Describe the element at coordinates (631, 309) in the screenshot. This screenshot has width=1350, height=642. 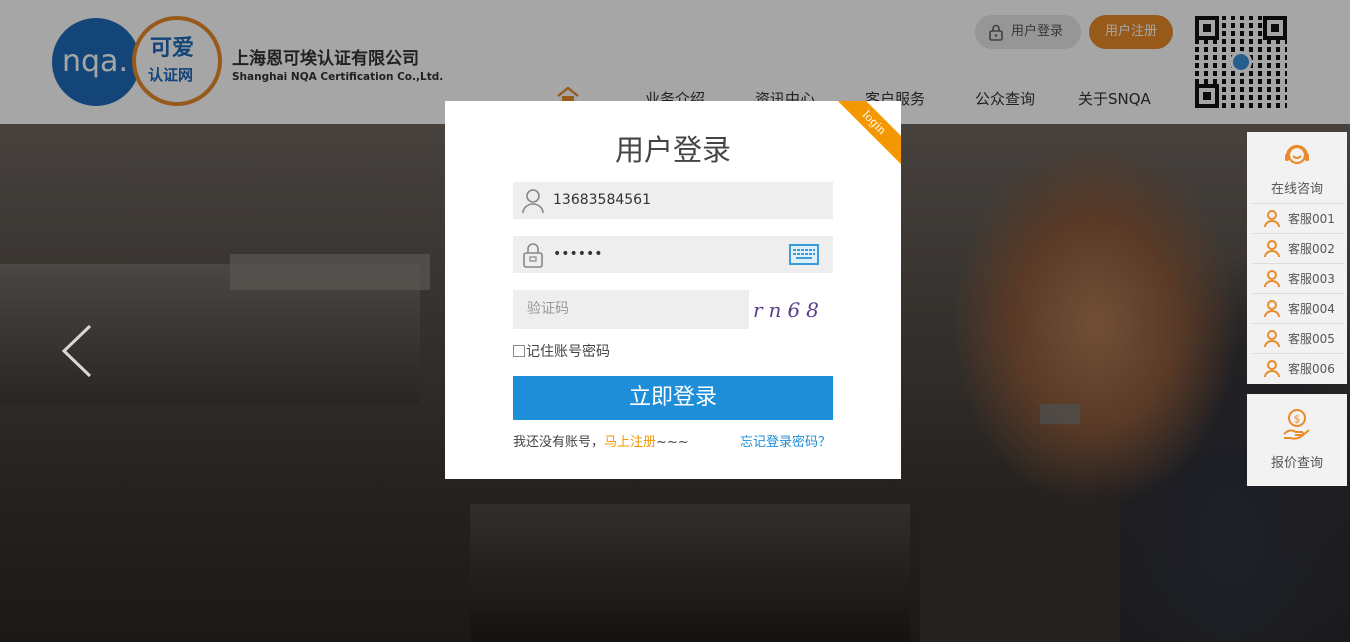
I see `captcha-input: 验证码` at that location.